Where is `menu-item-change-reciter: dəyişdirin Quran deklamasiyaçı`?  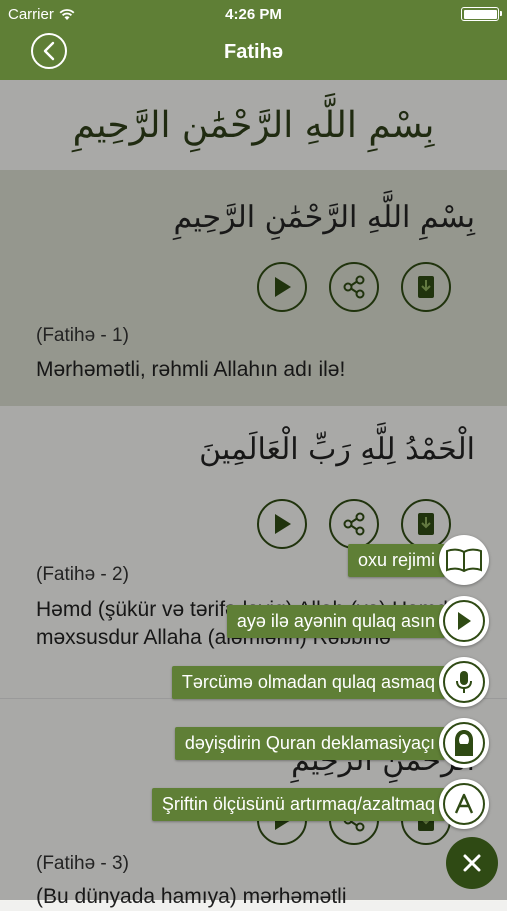 menu-item-change-reciter: dəyişdirin Quran deklamasiyaçı is located at coordinates (331, 743).